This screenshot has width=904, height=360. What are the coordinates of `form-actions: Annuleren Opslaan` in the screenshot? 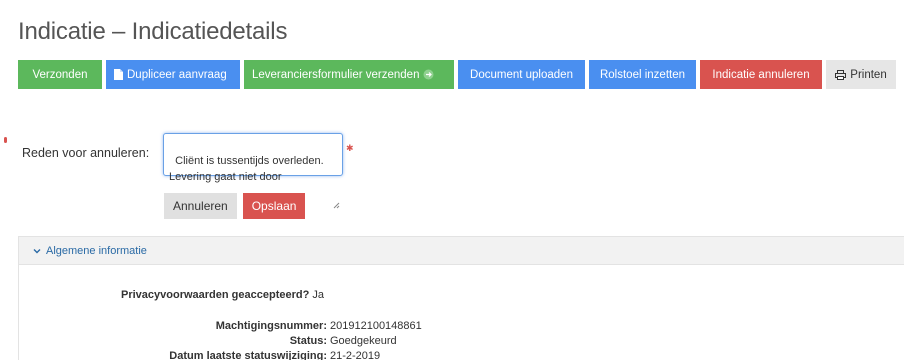 It's located at (235, 206).